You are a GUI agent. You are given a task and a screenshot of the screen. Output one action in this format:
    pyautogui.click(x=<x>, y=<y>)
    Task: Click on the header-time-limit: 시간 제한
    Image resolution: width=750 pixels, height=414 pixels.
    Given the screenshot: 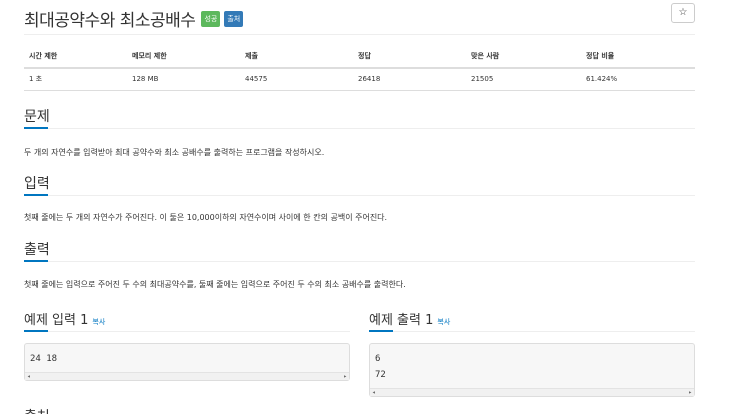 What is the action you would take?
    pyautogui.click(x=75, y=56)
    